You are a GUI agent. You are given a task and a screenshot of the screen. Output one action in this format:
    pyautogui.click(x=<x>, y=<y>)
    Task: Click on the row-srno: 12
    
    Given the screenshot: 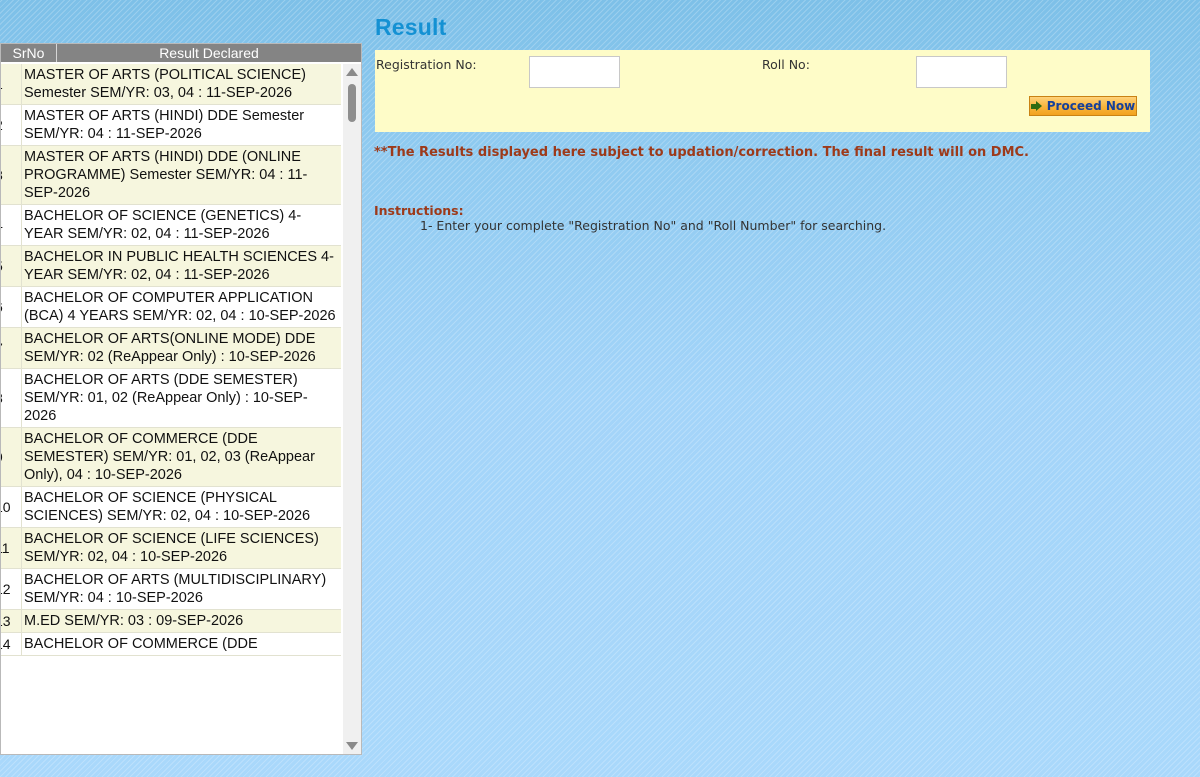 What is the action you would take?
    pyautogui.click(x=6, y=589)
    